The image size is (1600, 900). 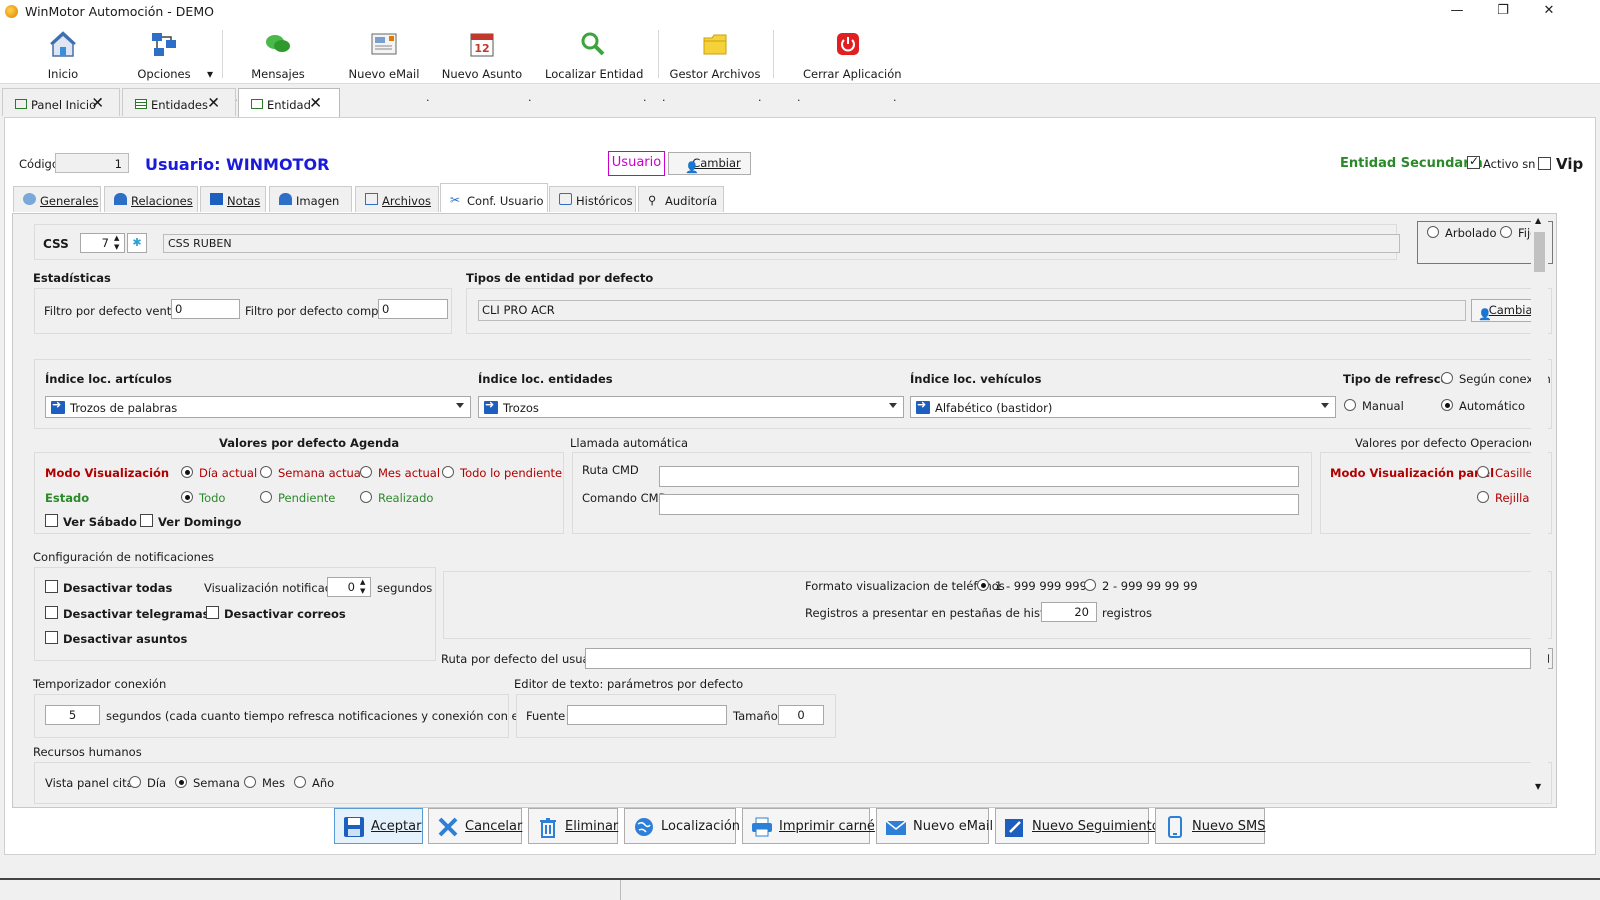 I want to click on manual-radio, so click(x=1350, y=405).